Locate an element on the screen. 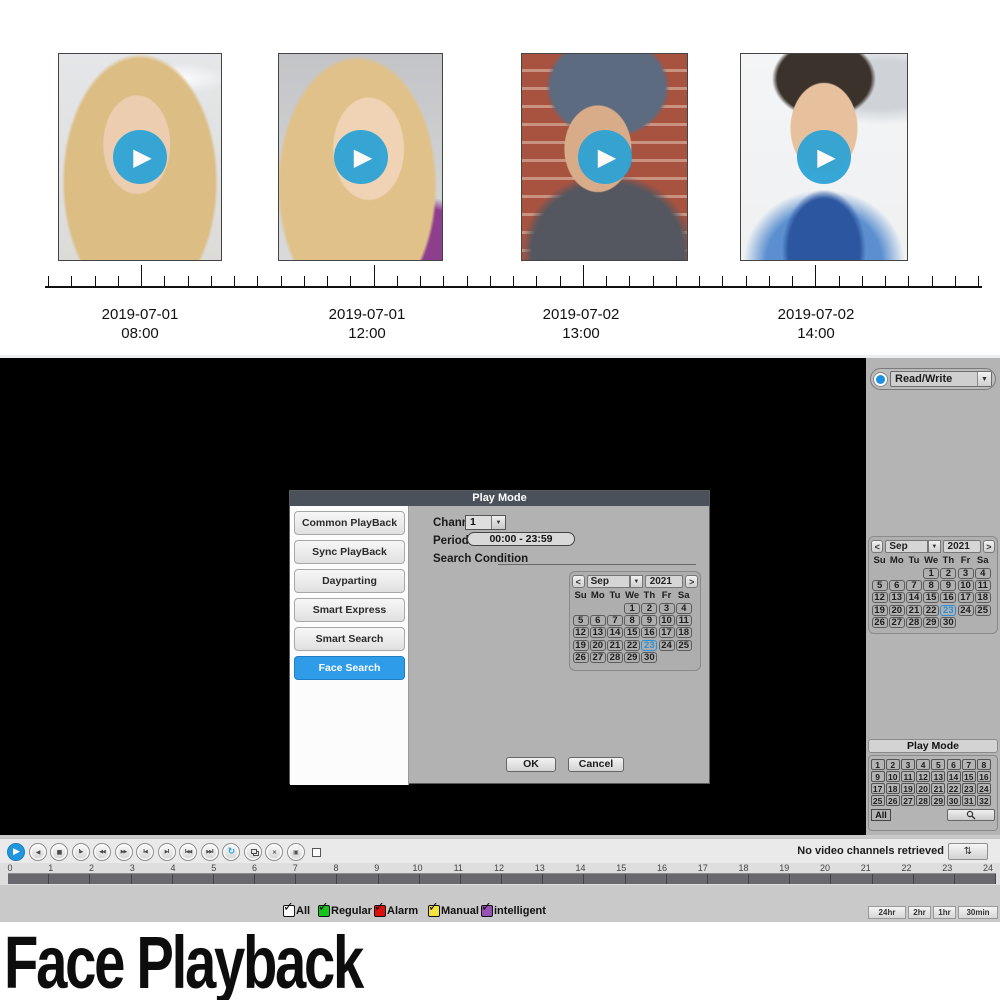 The image size is (1000, 1000). hour-label: 3 is located at coordinates (132, 868).